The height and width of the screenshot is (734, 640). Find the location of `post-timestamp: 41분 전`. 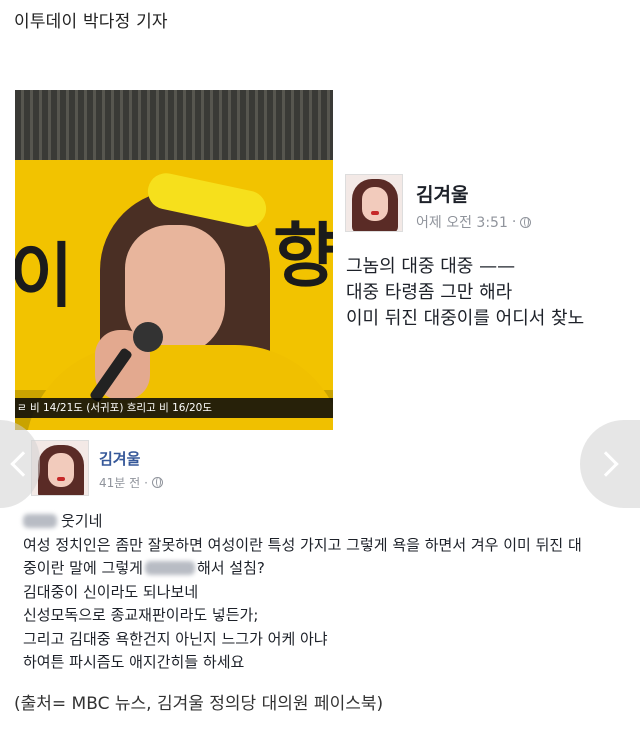

post-timestamp: 41분 전 is located at coordinates (119, 482).